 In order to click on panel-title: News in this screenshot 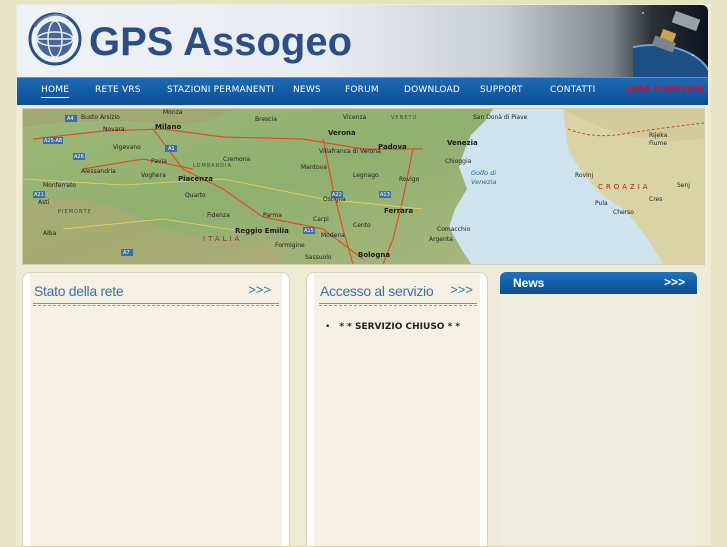, I will do `click(529, 283)`.